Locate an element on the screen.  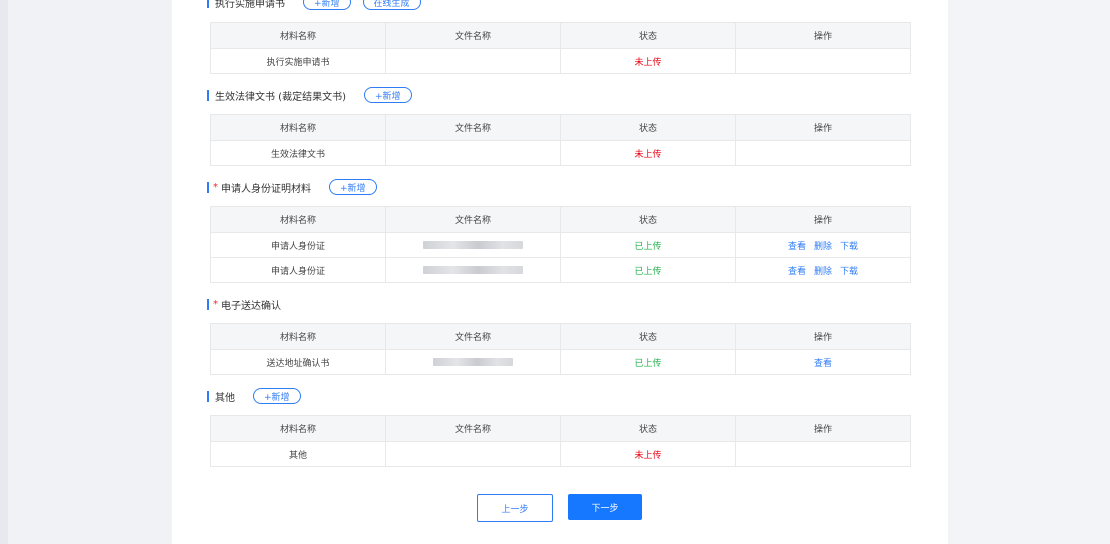
section-title: 申请人身份证明材料 is located at coordinates (266, 189).